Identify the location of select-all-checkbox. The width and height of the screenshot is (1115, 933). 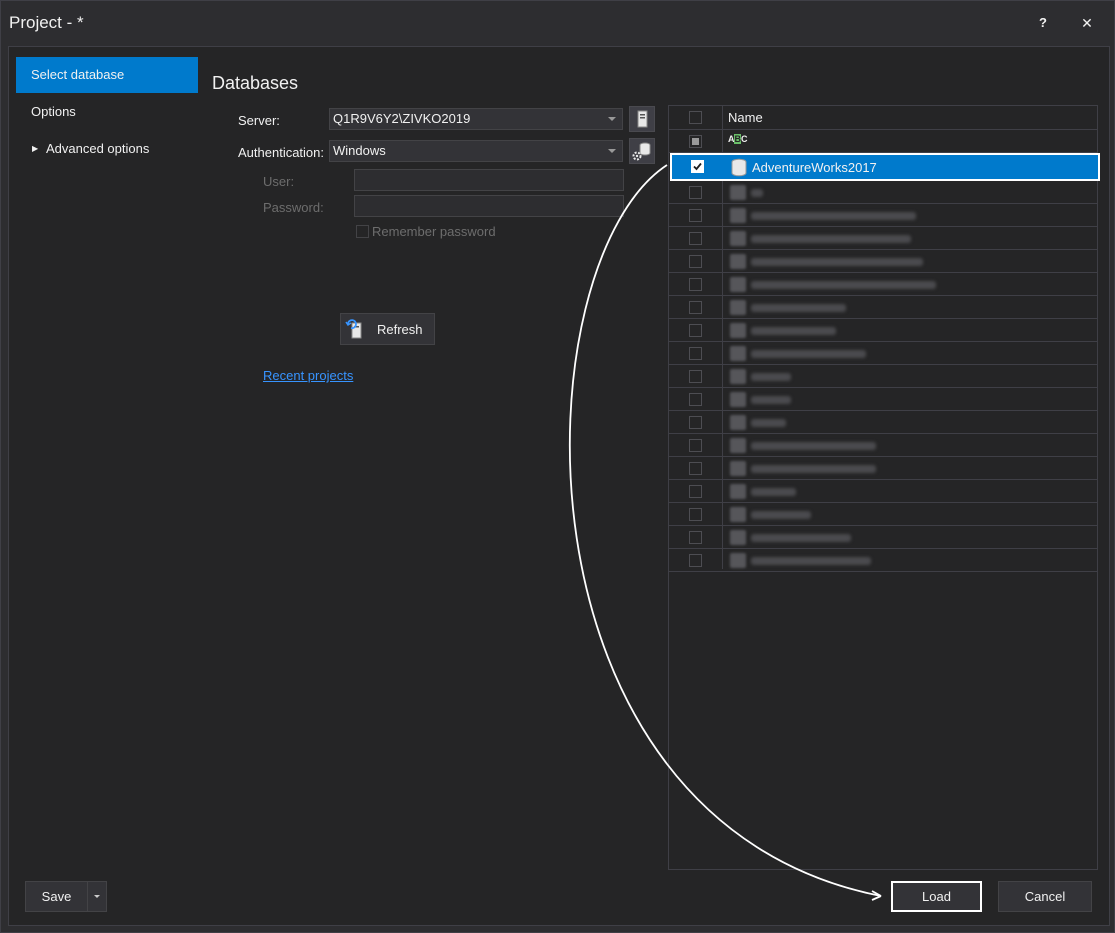
(695, 117).